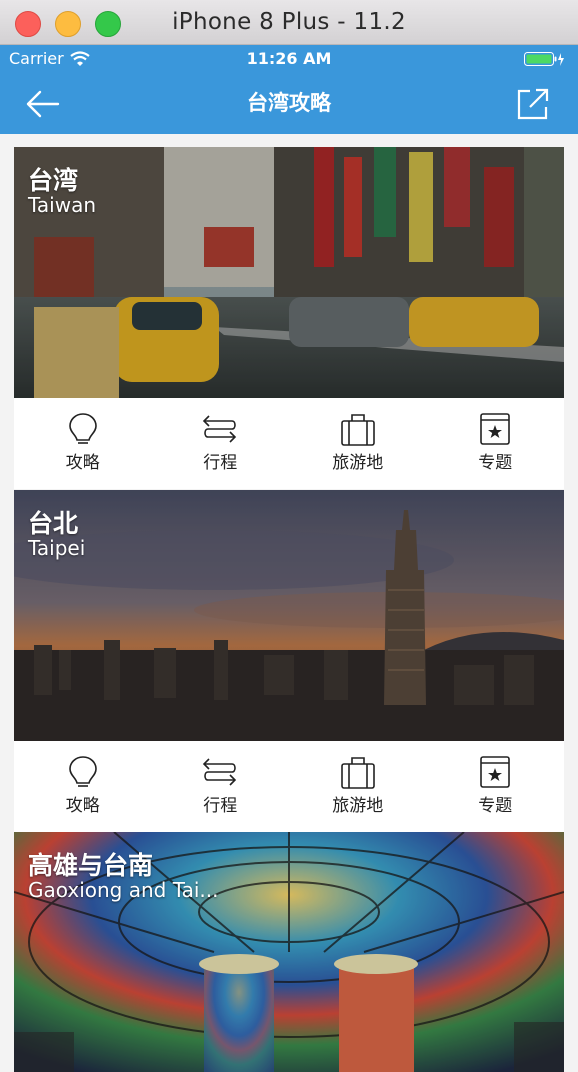 The height and width of the screenshot is (1072, 578). I want to click on status-bar: Carrier 11:26 AM, so click(289, 59).